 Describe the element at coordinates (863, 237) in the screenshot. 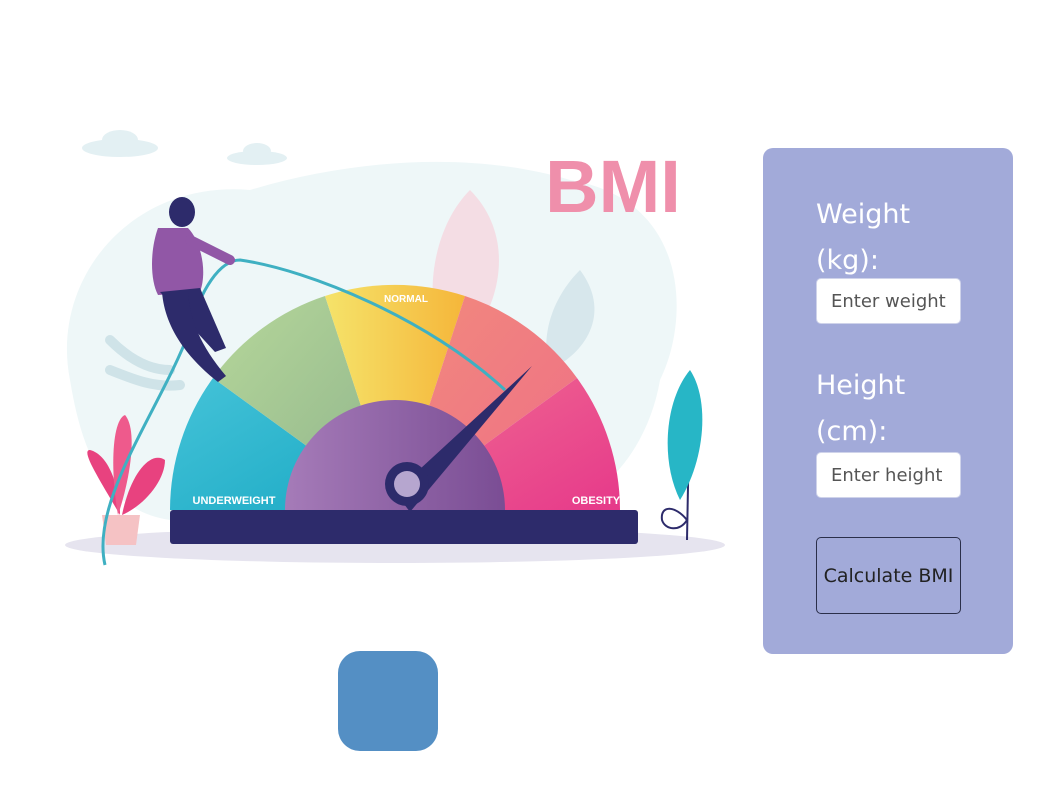

I see `weight-label: Weight (kg):` at that location.